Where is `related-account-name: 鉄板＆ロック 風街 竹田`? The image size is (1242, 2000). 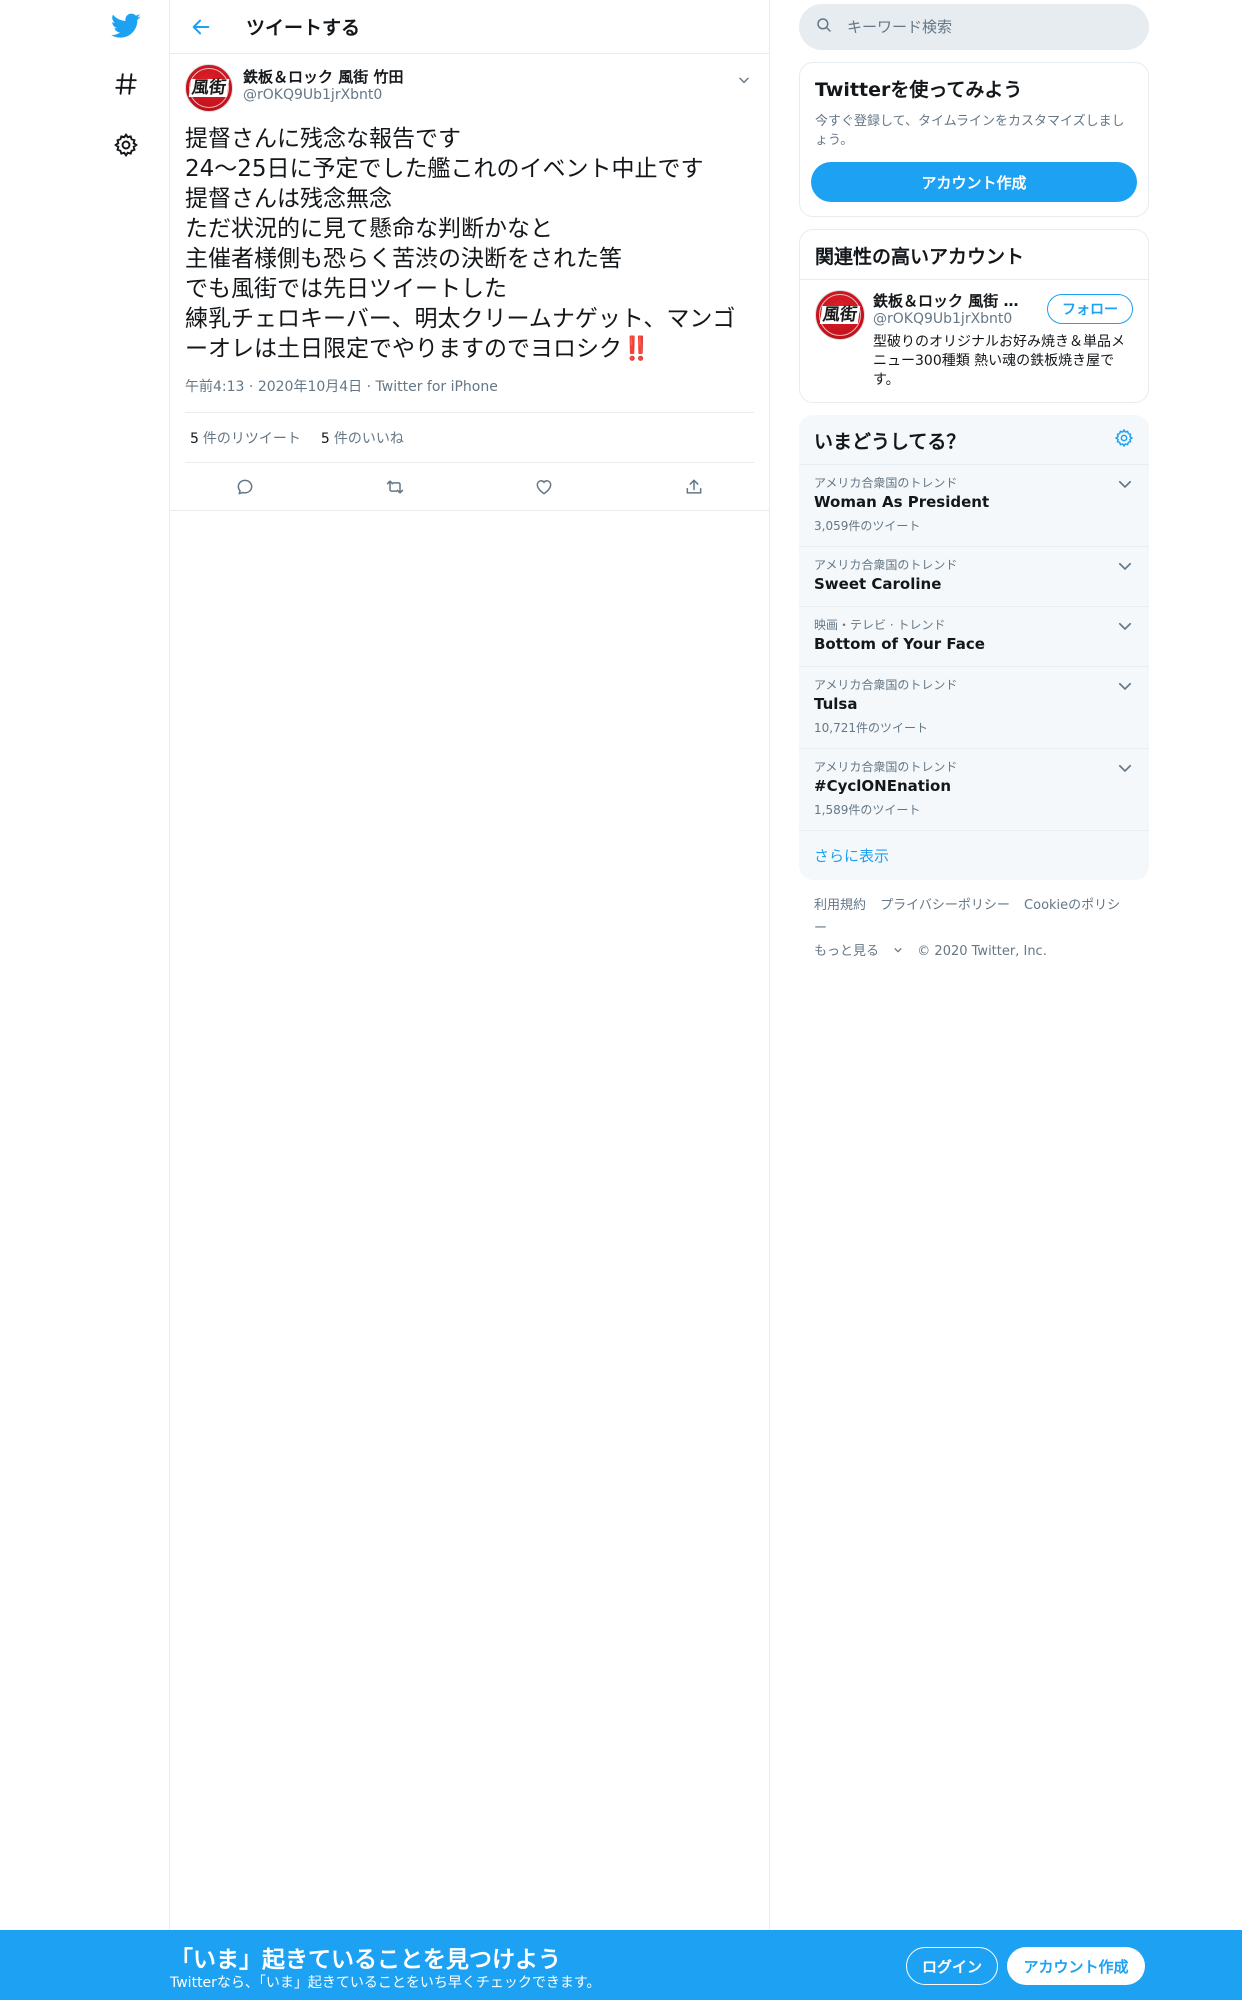
related-account-name: 鉄板＆ロック 風街 竹田 is located at coordinates (953, 300).